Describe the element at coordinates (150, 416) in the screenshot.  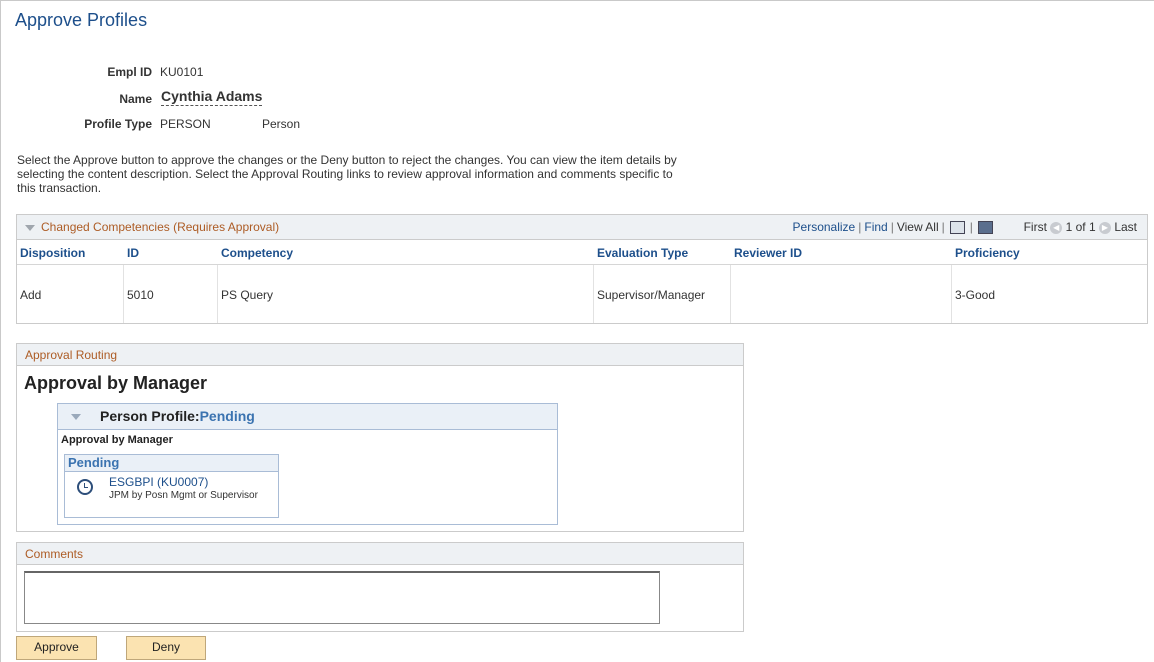
I see `person-profile-label: Person Profile:` at that location.